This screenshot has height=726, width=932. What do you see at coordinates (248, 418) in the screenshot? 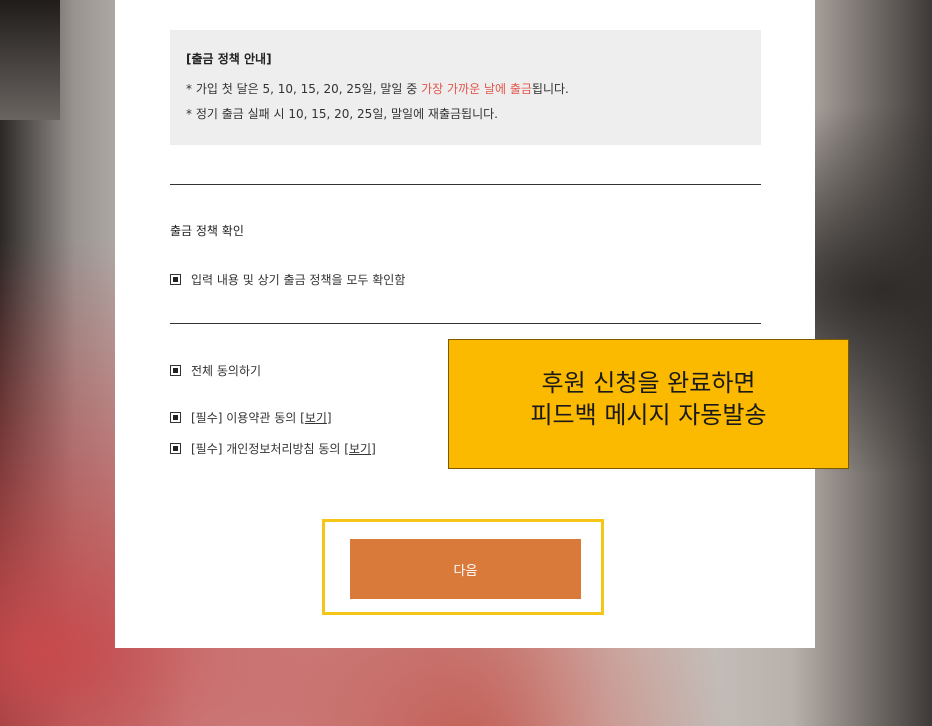
I see `terms-label-prefix: [필수] 이용약관 동의 [` at bounding box center [248, 418].